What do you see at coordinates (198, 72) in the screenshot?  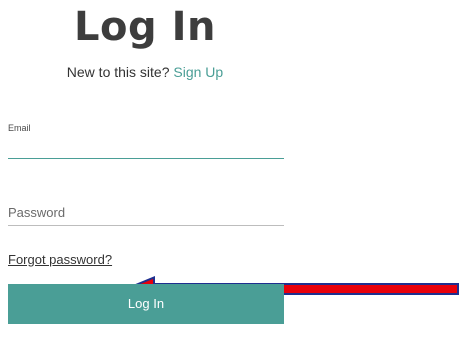 I see `signup-link: Sign Up` at bounding box center [198, 72].